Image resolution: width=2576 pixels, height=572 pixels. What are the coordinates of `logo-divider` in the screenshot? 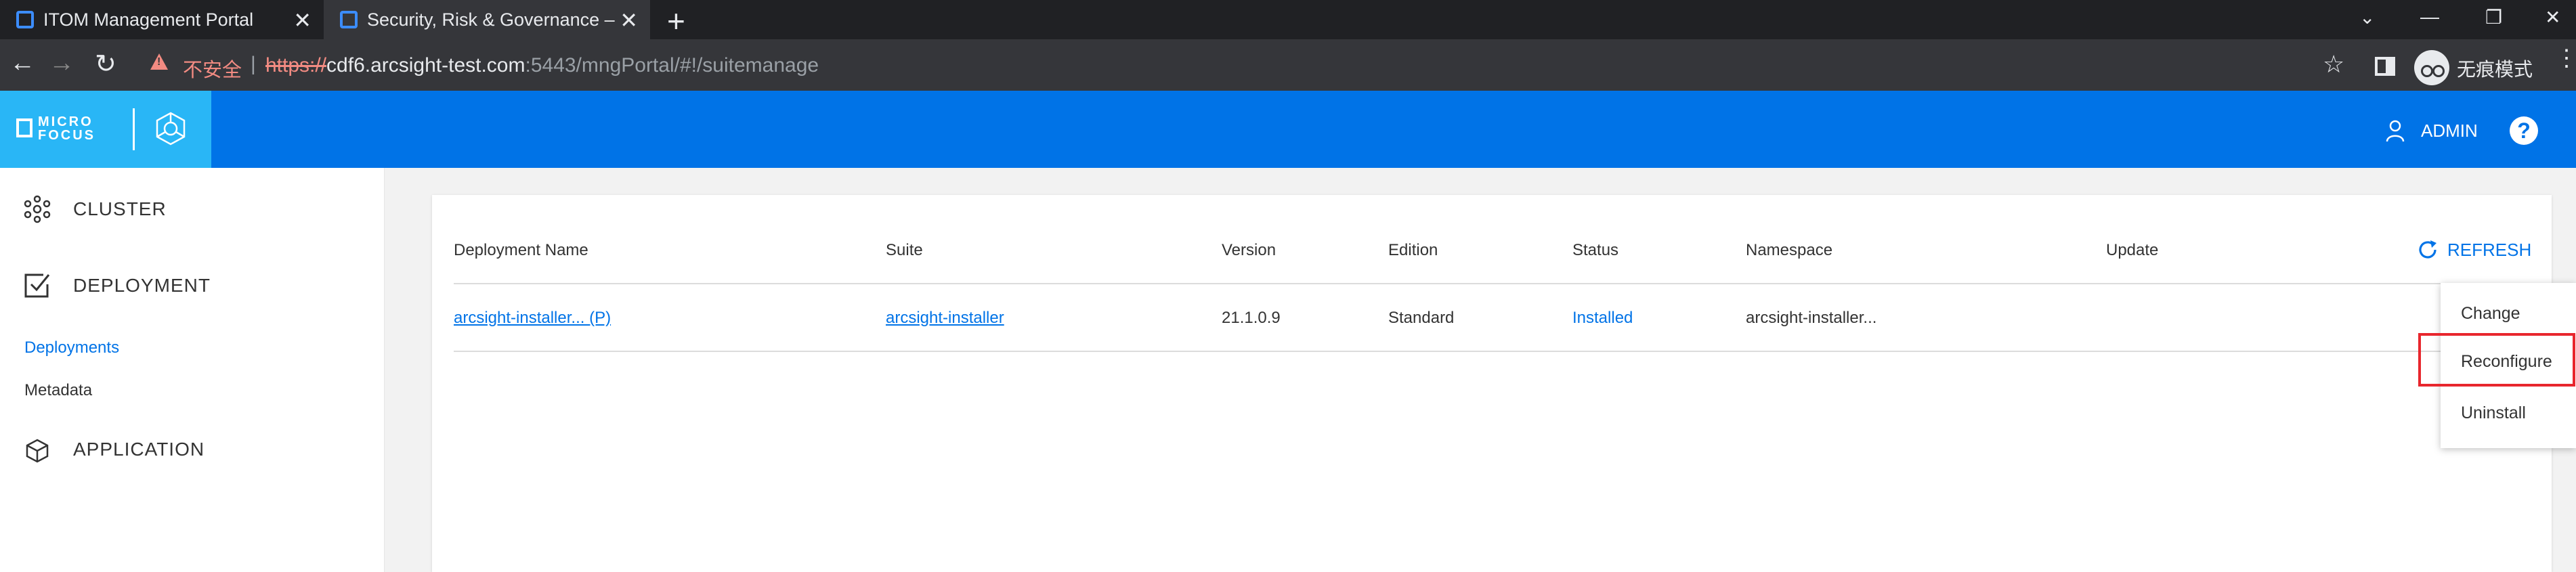 It's located at (134, 129).